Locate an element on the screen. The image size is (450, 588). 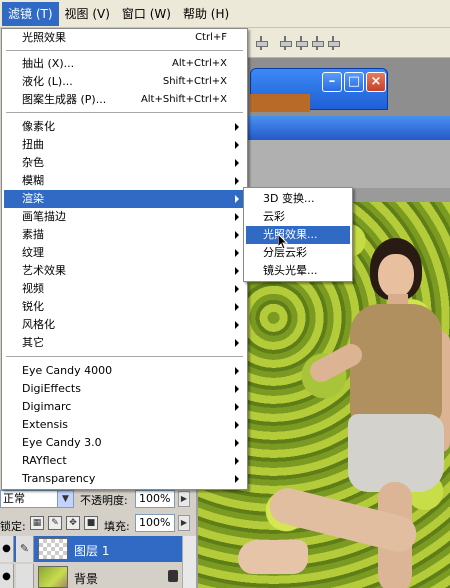
opacity-input: 100% is located at coordinates (155, 499).